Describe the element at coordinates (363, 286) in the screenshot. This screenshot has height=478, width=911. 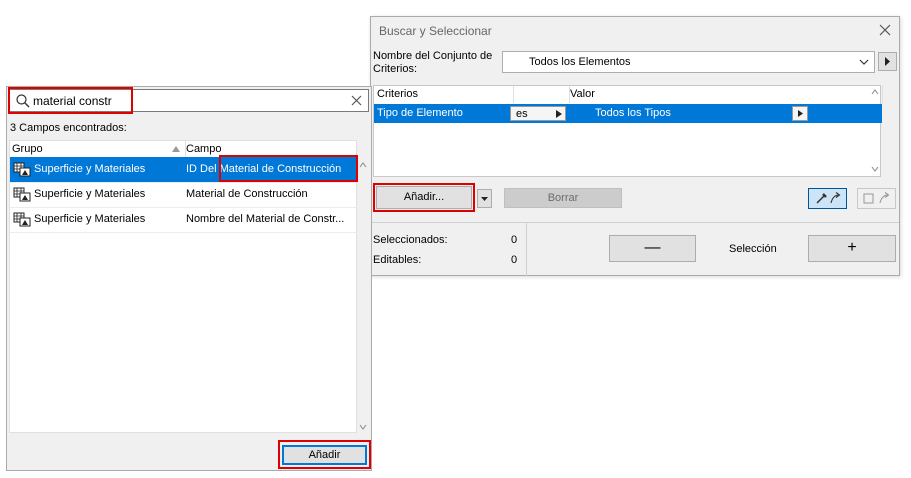
I see `results-scrollbar` at that location.